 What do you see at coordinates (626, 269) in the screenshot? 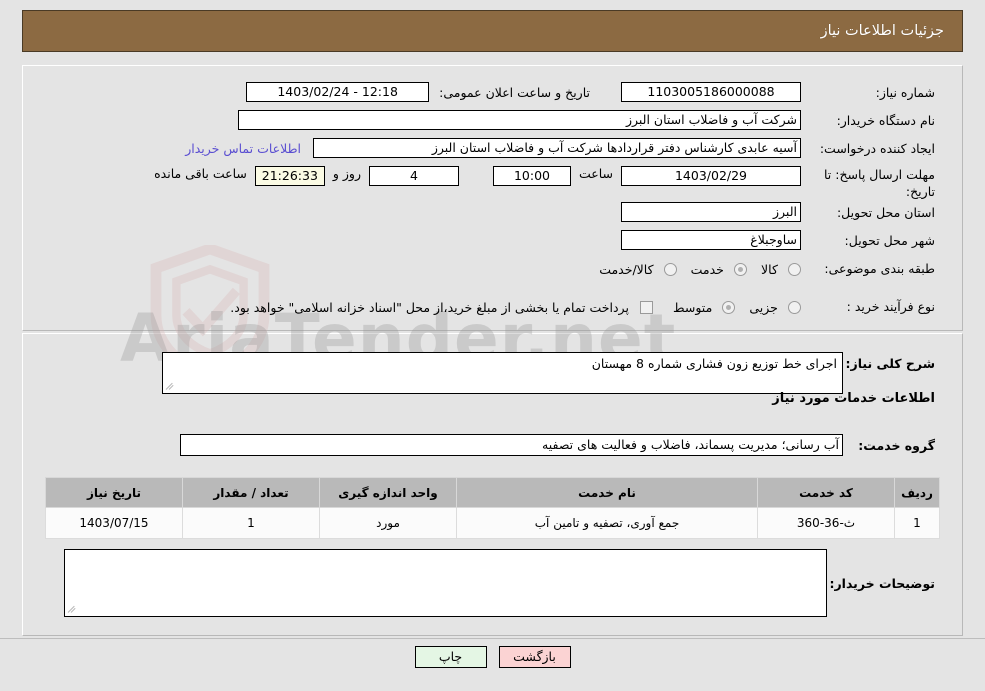
I see `category-option-kala-khedmat-label: کالا/خدمت` at bounding box center [626, 269].